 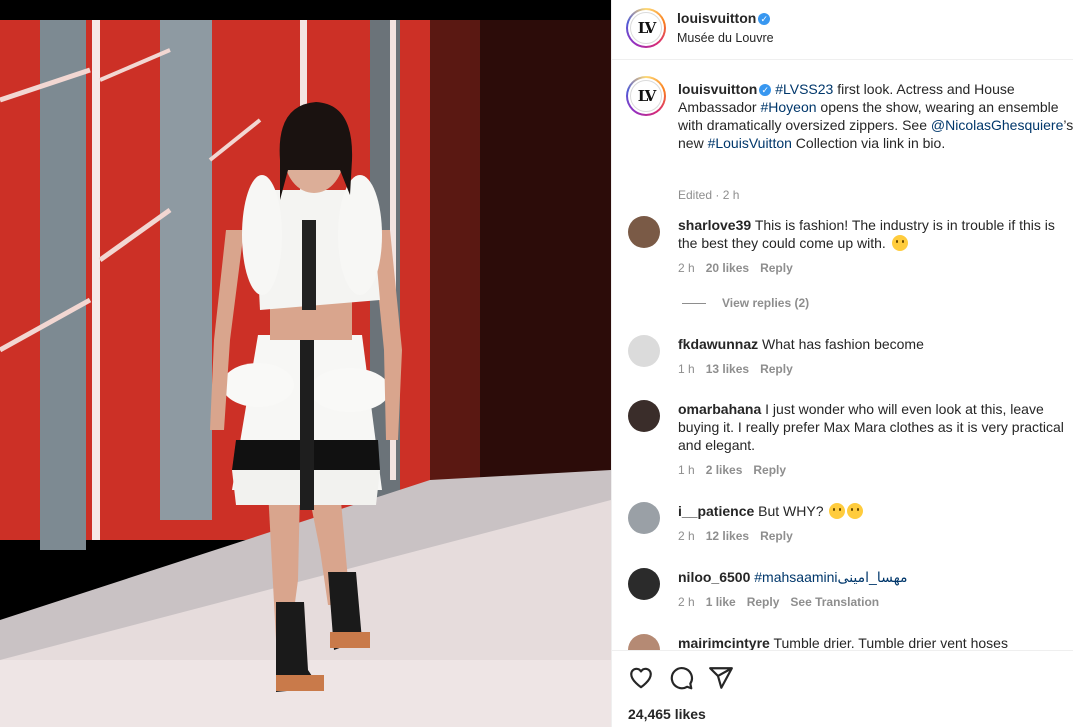 I want to click on mention-nicolasghesquiere: @NicolasGhesquiere, so click(x=997, y=125).